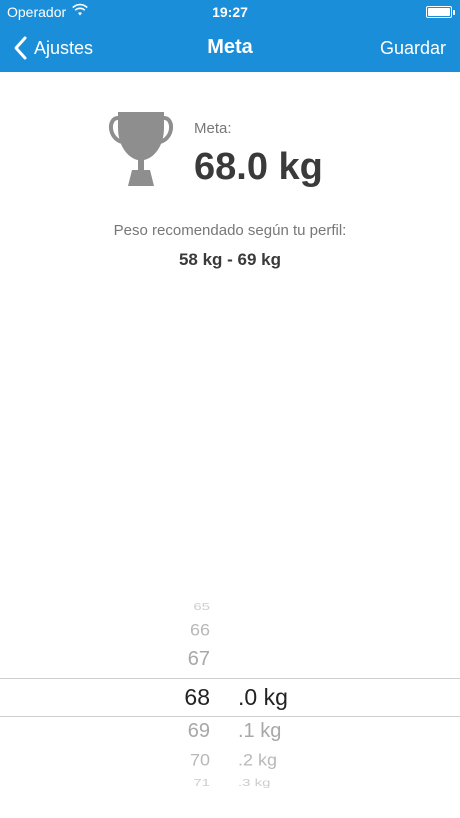 Image resolution: width=460 pixels, height=818 pixels. Describe the element at coordinates (278, 783) in the screenshot. I see `weight-decimal-option: .3 kg` at that location.